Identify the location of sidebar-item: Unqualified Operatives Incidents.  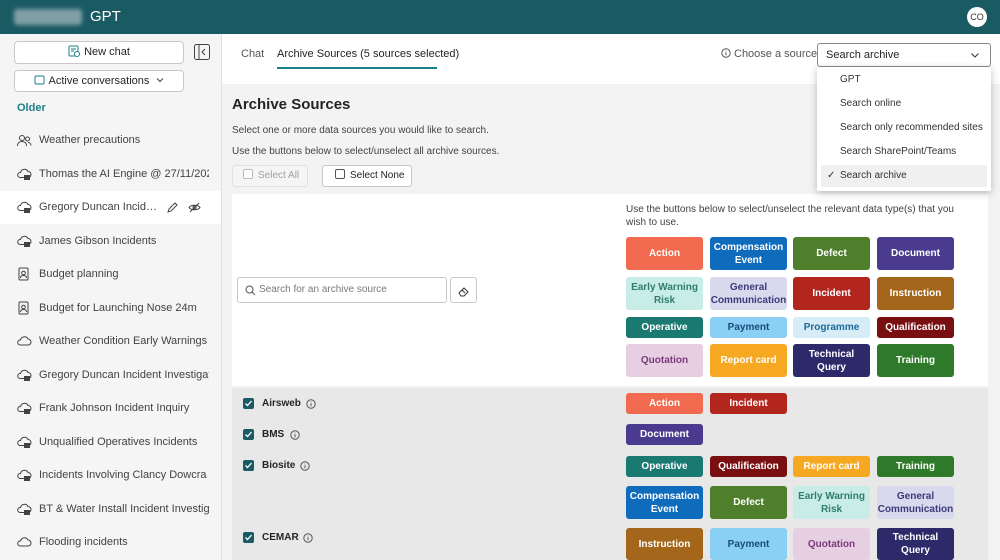
(110, 442).